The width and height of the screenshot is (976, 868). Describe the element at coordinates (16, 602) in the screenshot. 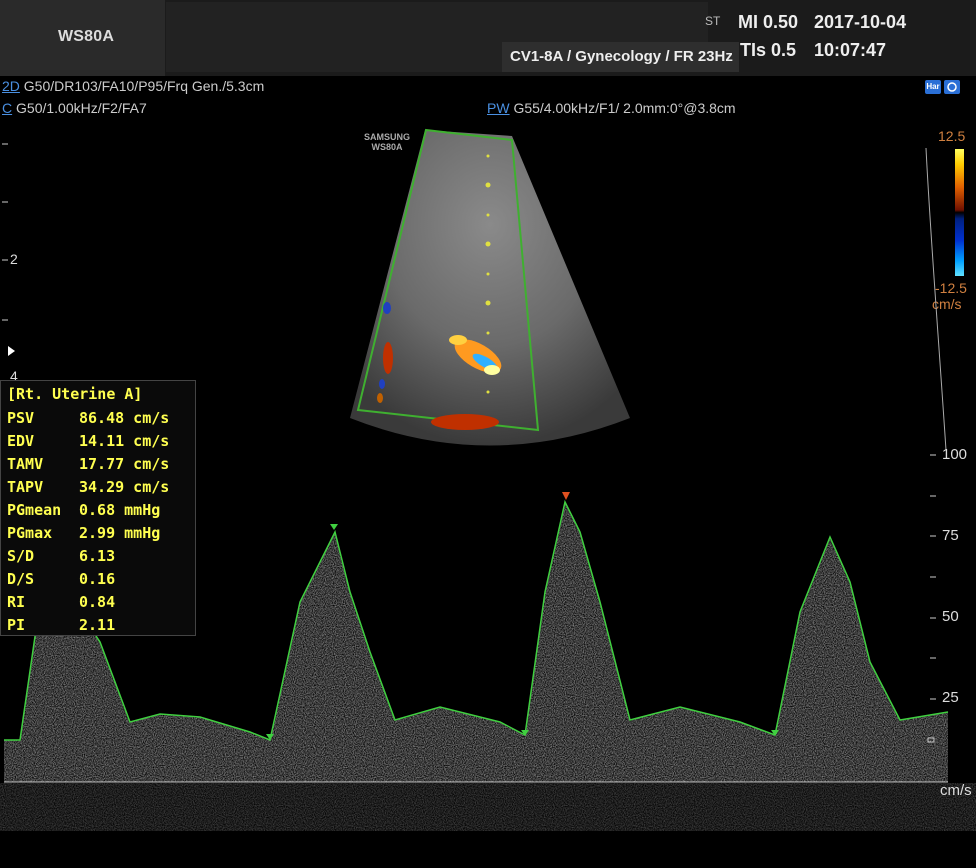

I see `measurement-name: RI` at that location.